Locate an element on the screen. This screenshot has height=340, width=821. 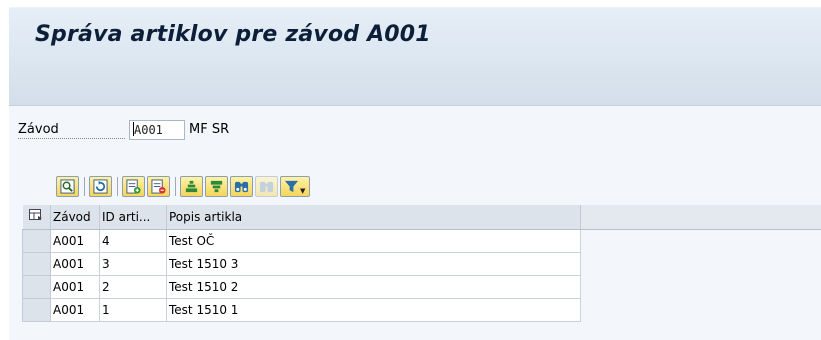
cell-article-id: 1 is located at coordinates (133, 309).